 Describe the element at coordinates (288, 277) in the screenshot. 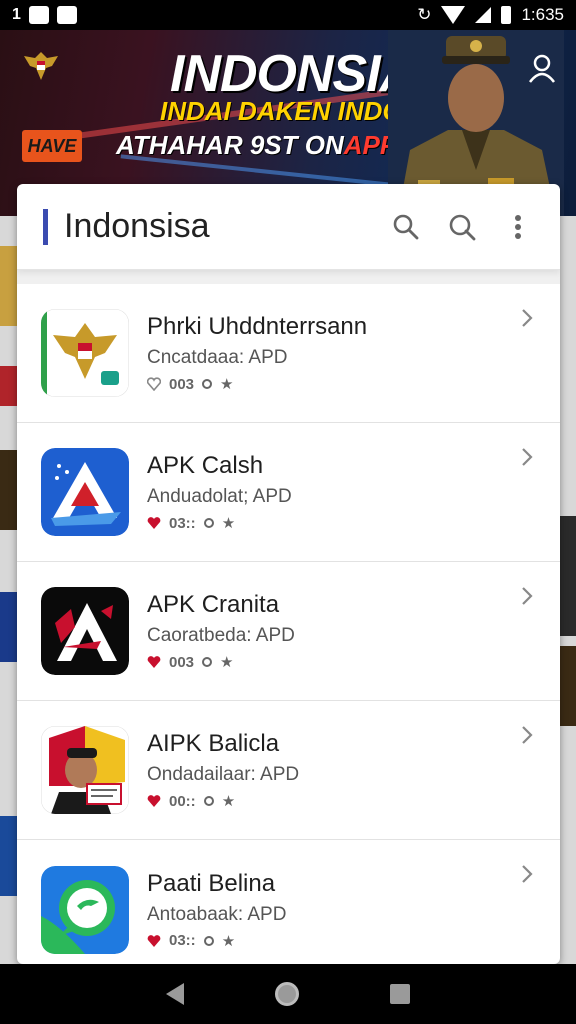

I see `header-divider` at that location.